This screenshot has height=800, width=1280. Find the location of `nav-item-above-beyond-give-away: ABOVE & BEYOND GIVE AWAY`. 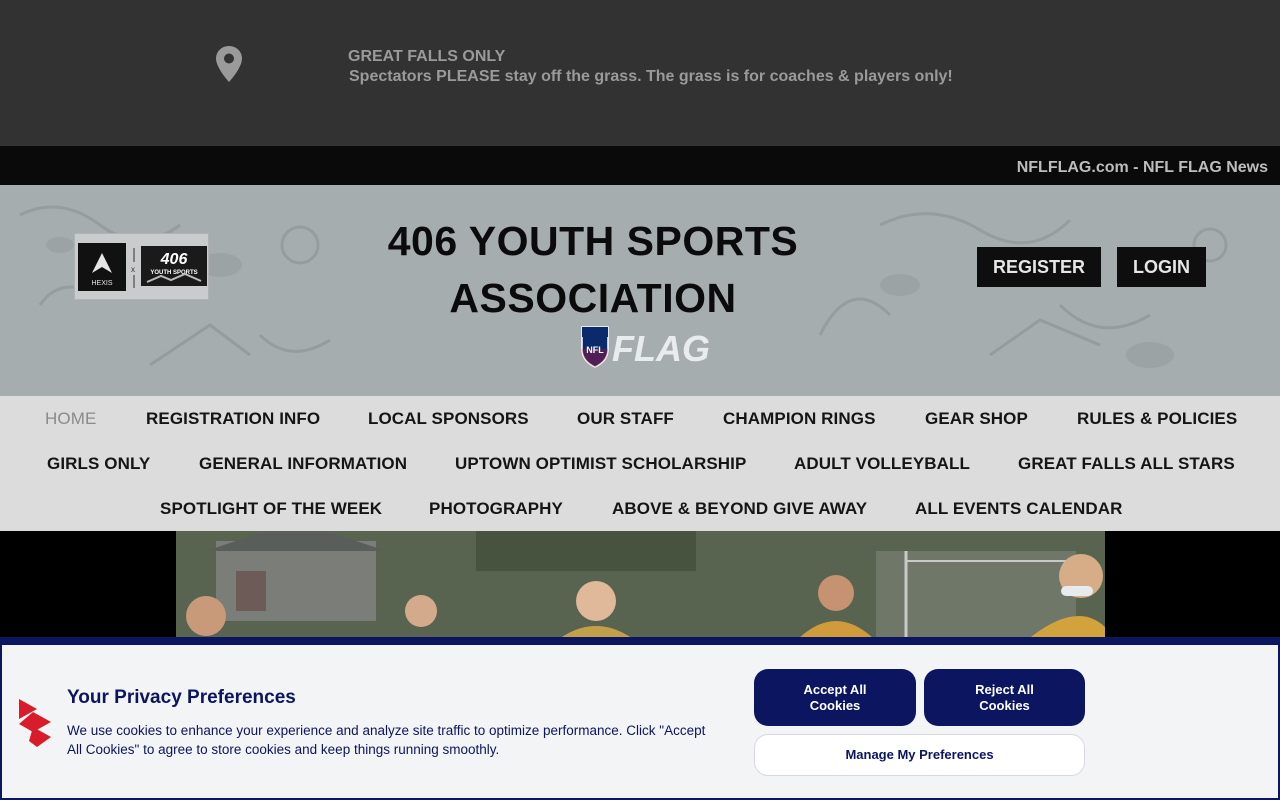

nav-item-above-beyond-give-away: ABOVE & BEYOND GIVE AWAY is located at coordinates (739, 509).